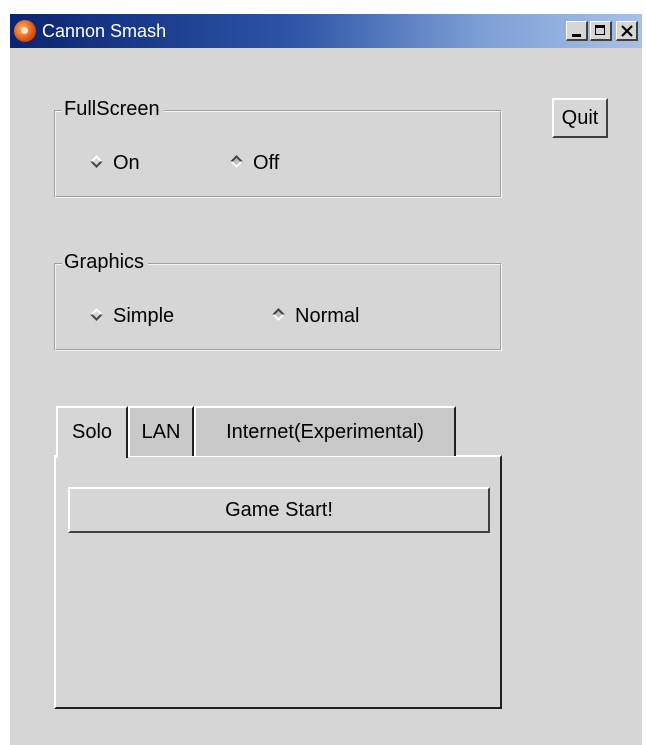  Describe the element at coordinates (278, 148) in the screenshot. I see `fullscreen-group: FullScreen On Off` at that location.